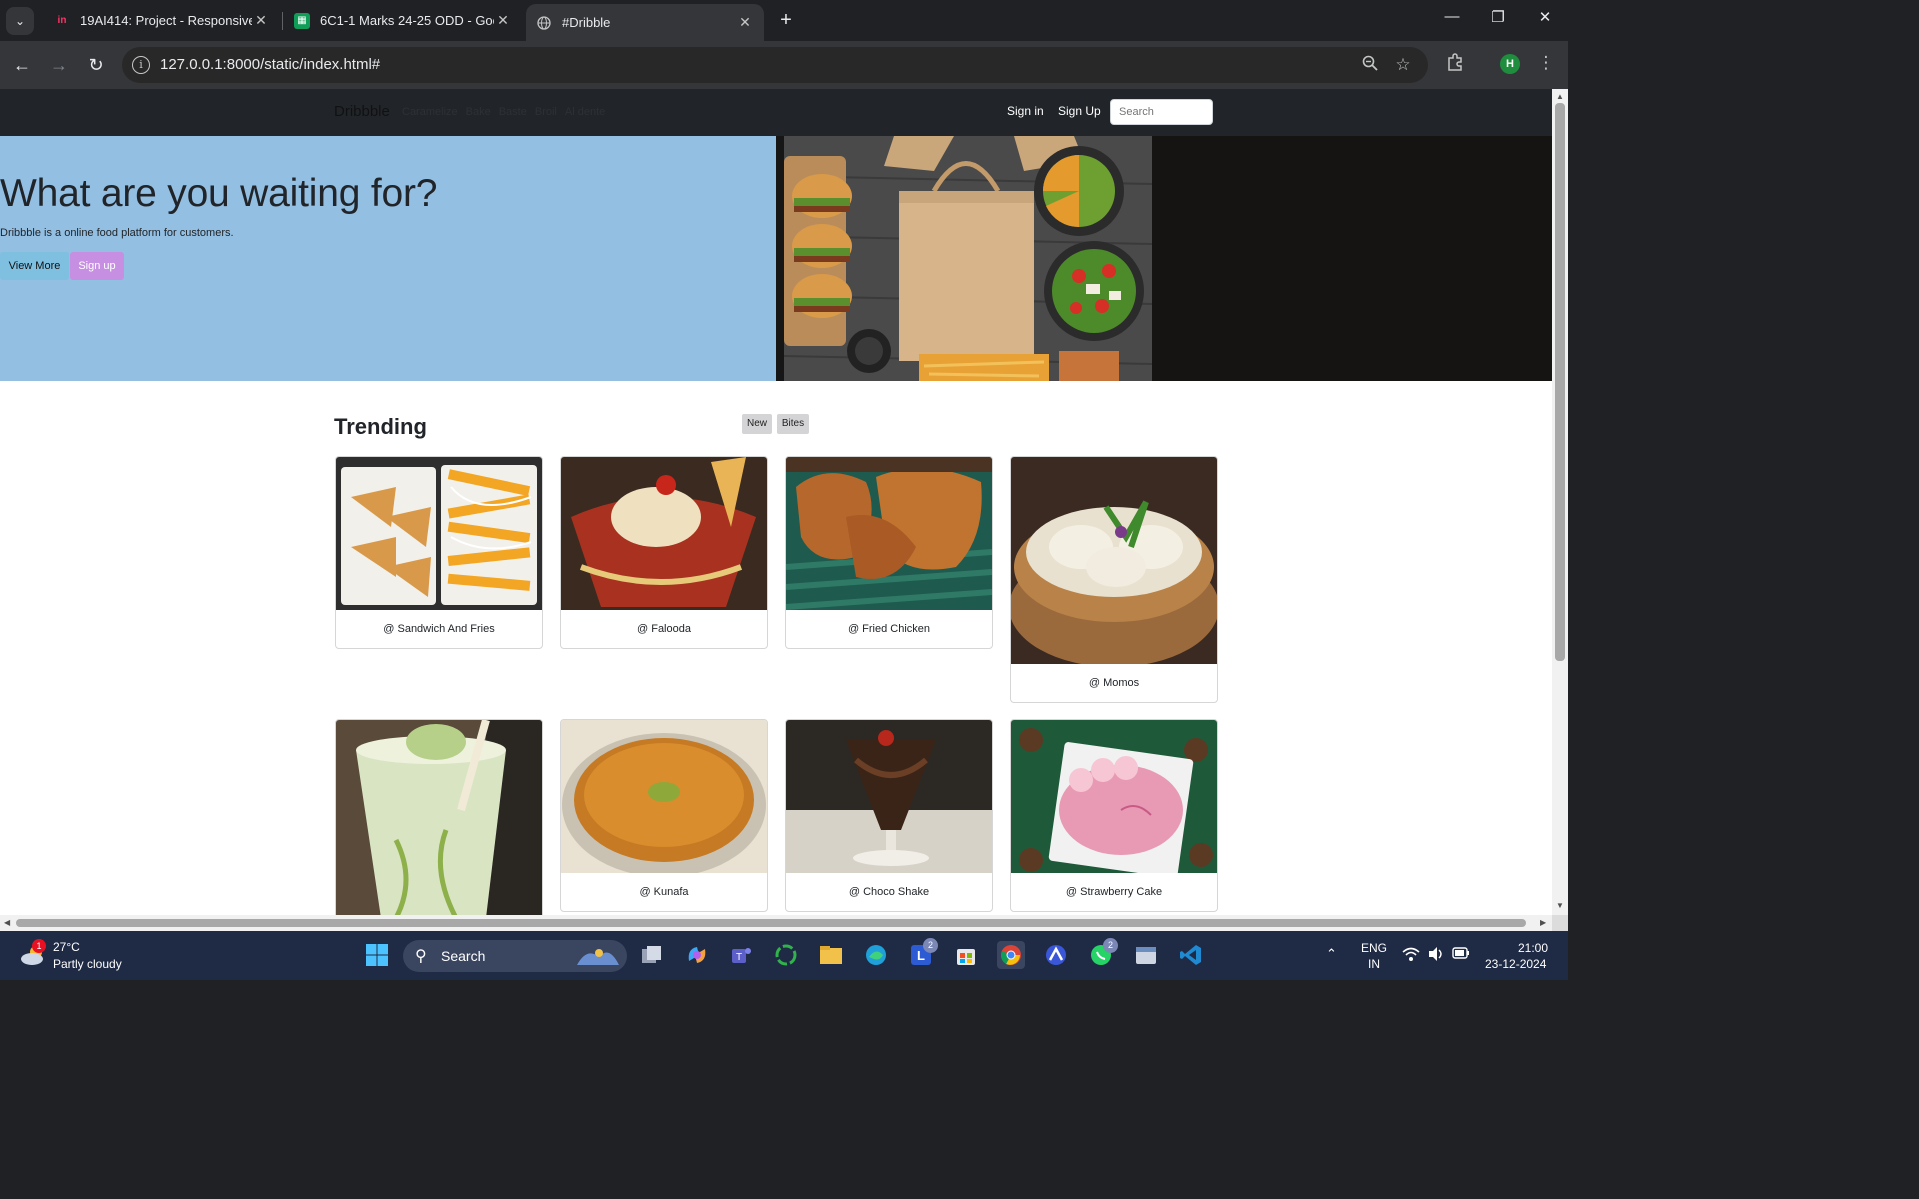  What do you see at coordinates (1056, 955) in the screenshot?
I see `arc-app-icon` at bounding box center [1056, 955].